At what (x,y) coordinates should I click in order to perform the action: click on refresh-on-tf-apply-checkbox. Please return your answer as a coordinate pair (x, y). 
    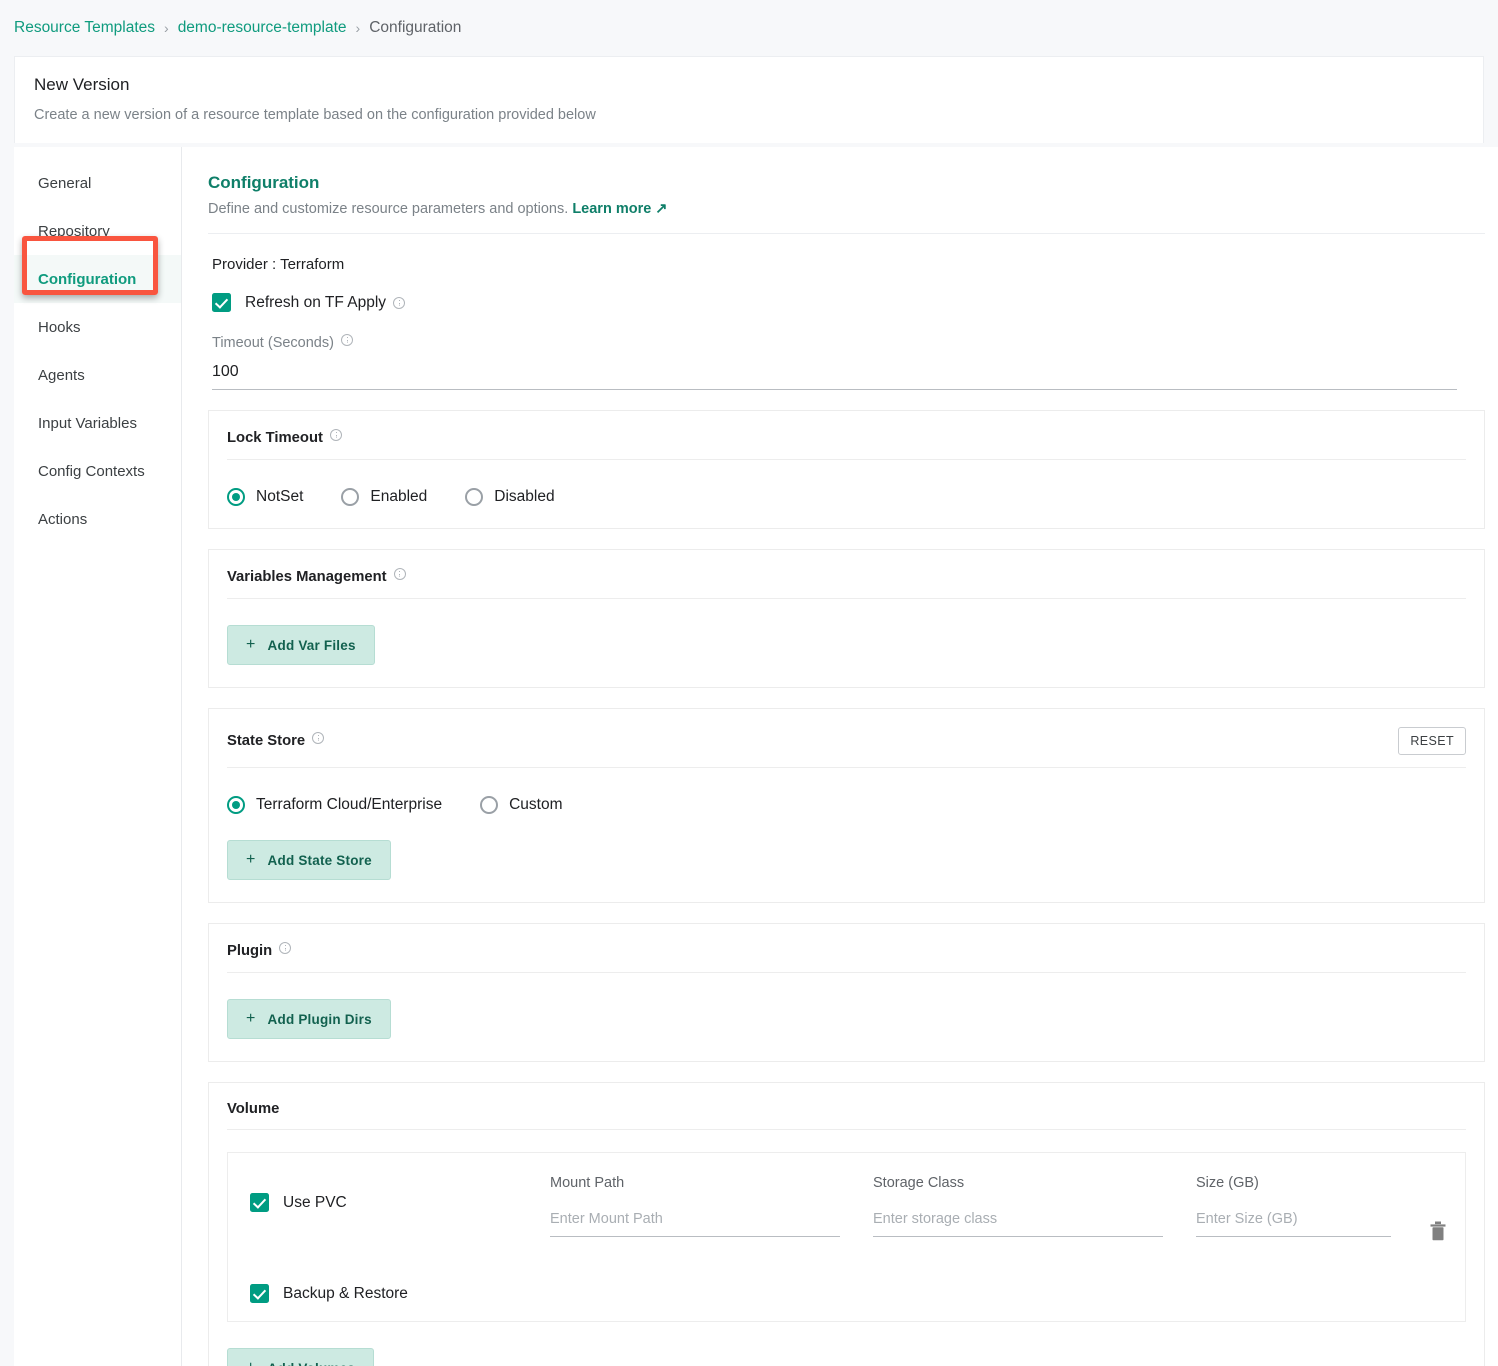
    Looking at the image, I should click on (221, 302).